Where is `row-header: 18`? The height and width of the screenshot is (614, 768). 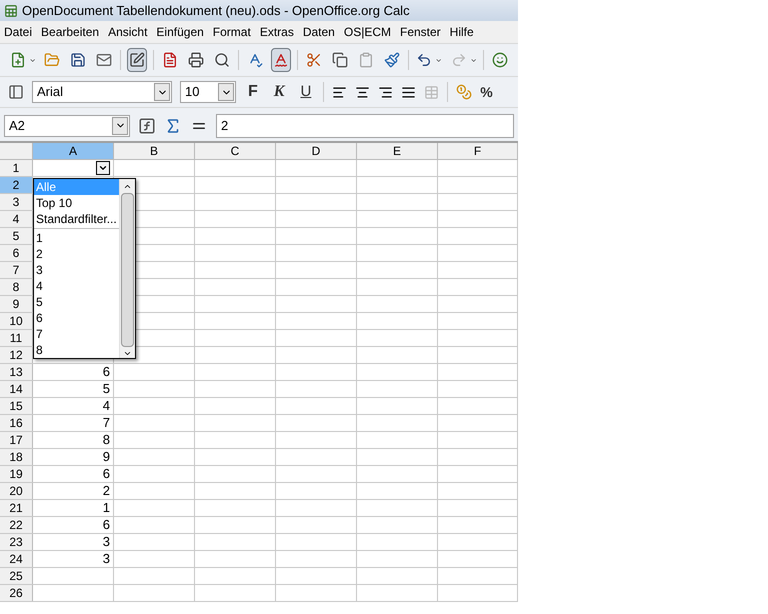 row-header: 18 is located at coordinates (16, 457).